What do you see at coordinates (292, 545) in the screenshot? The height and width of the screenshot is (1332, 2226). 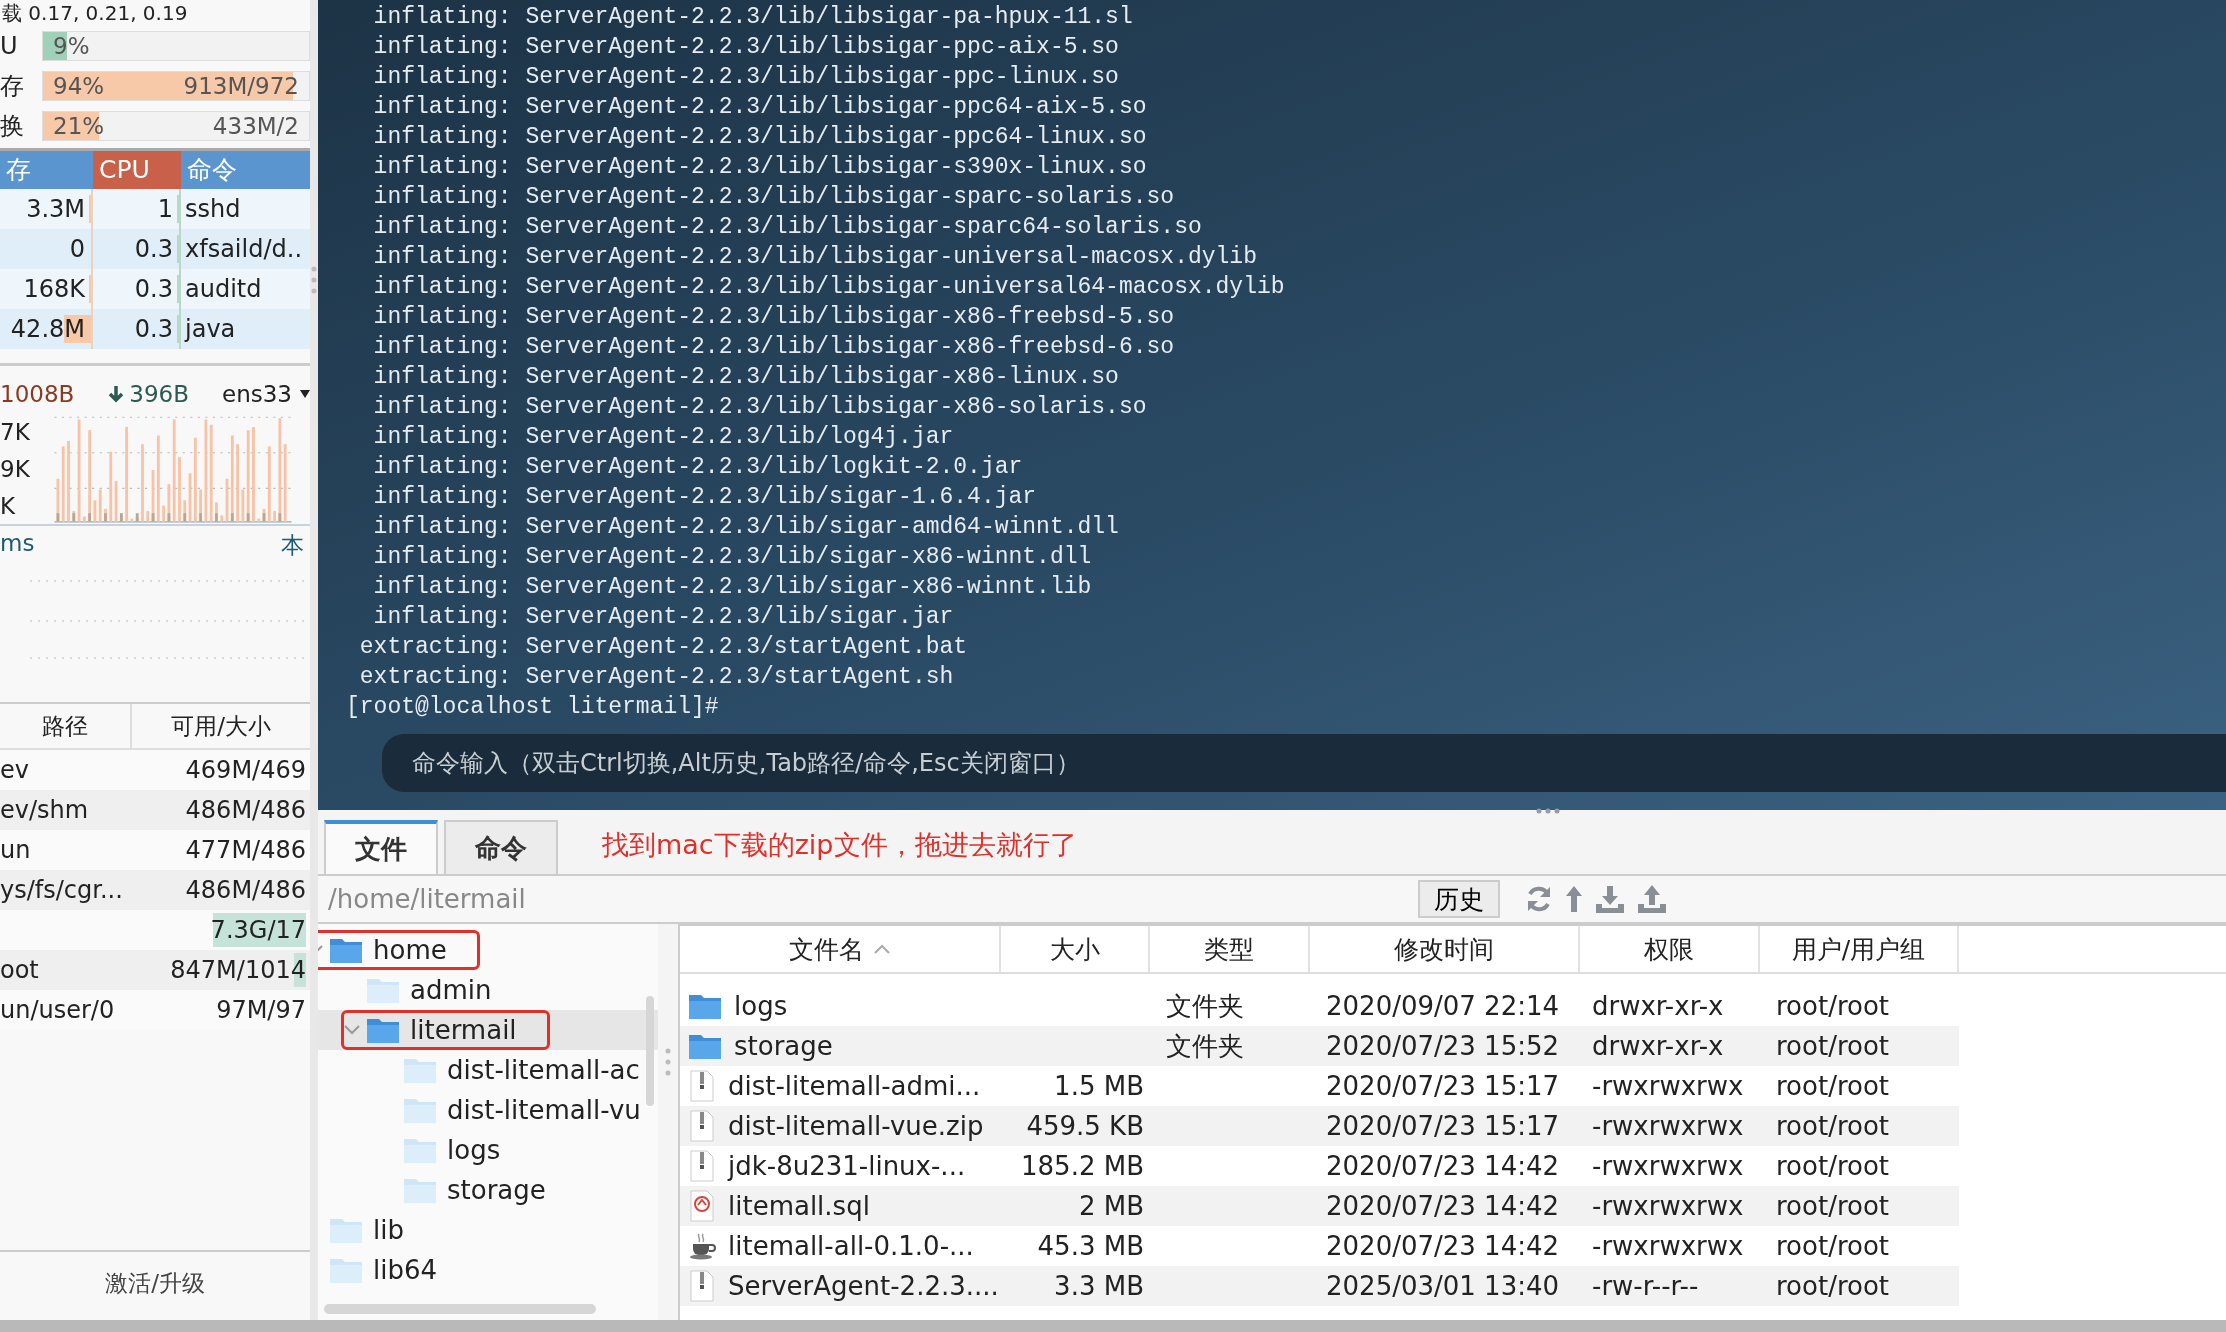 I see `ping-label: 本` at bounding box center [292, 545].